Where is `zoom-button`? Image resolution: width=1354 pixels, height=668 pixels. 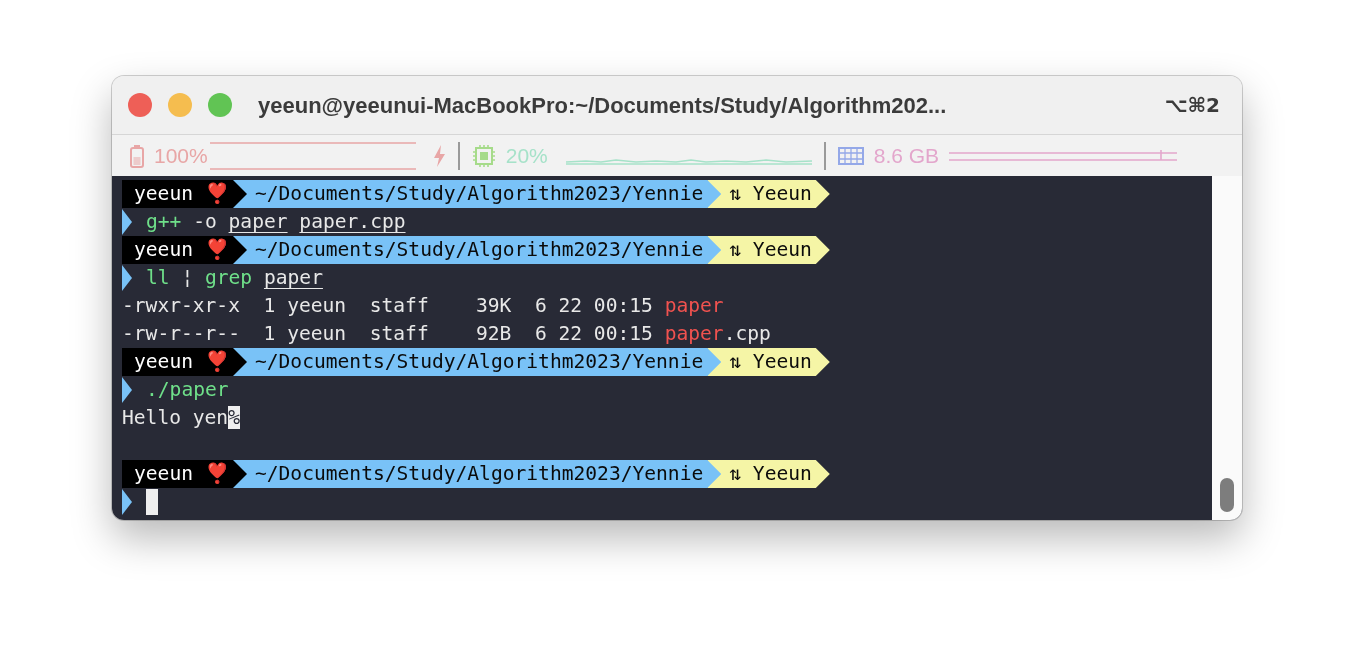 zoom-button is located at coordinates (220, 105).